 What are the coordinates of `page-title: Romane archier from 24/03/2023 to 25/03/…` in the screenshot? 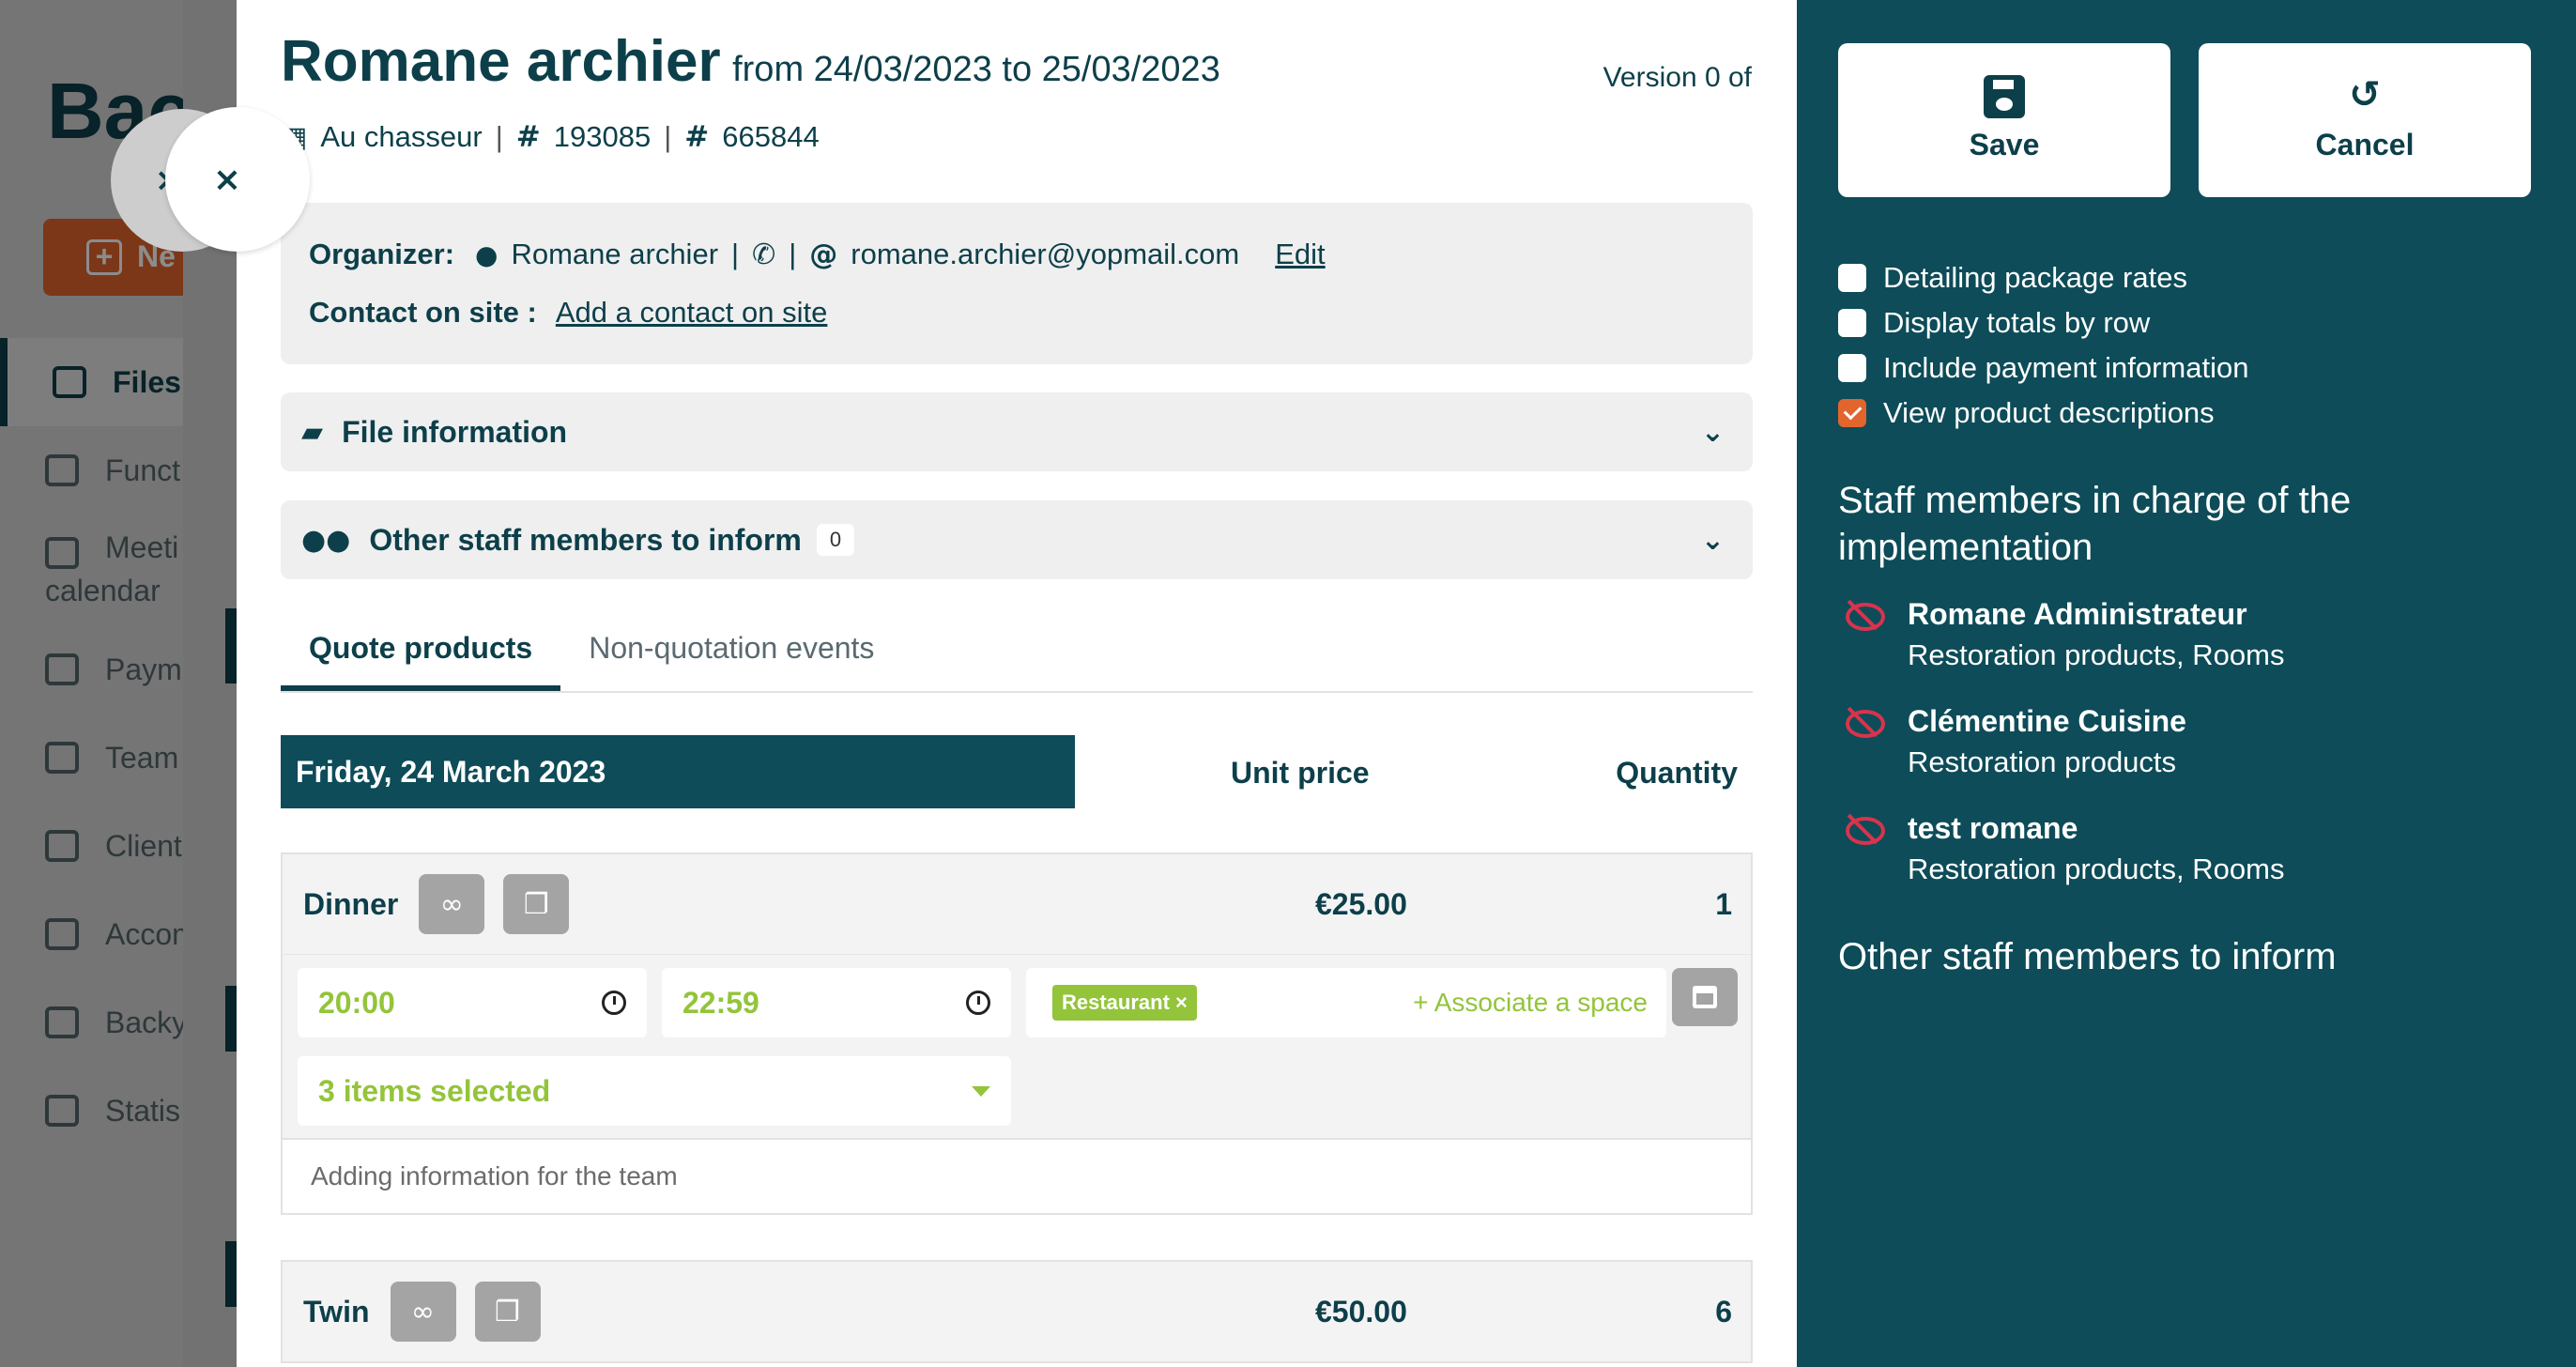 It's located at (751, 61).